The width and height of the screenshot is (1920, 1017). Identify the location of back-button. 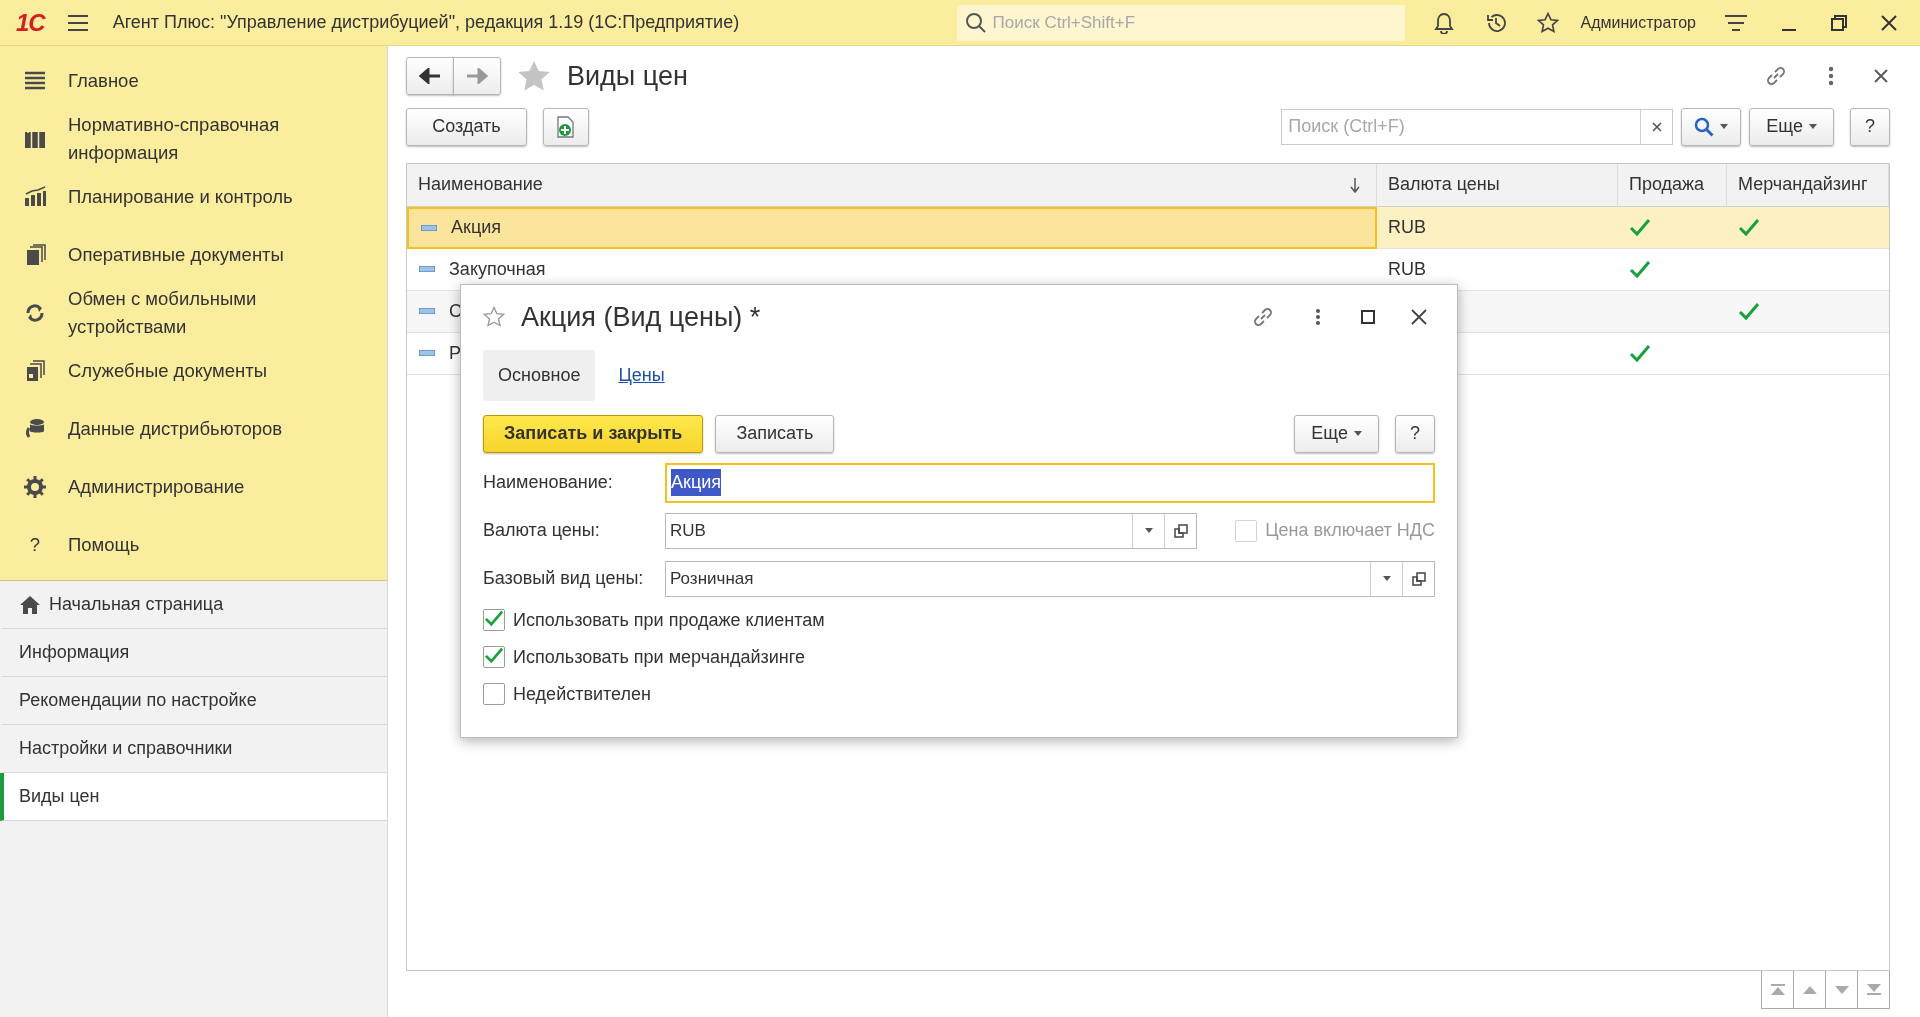
(430, 76).